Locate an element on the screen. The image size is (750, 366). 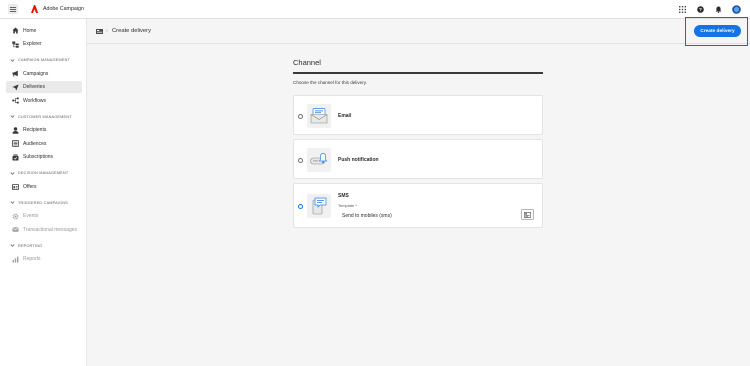
sidebar-item-label: Reports is located at coordinates (32, 259).